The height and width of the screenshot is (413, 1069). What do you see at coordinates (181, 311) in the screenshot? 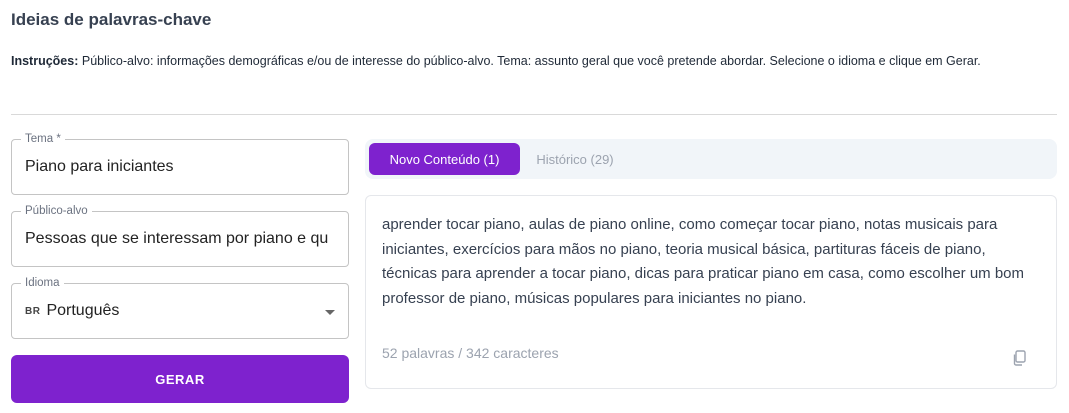
I see `idioma-value: BR Português` at bounding box center [181, 311].